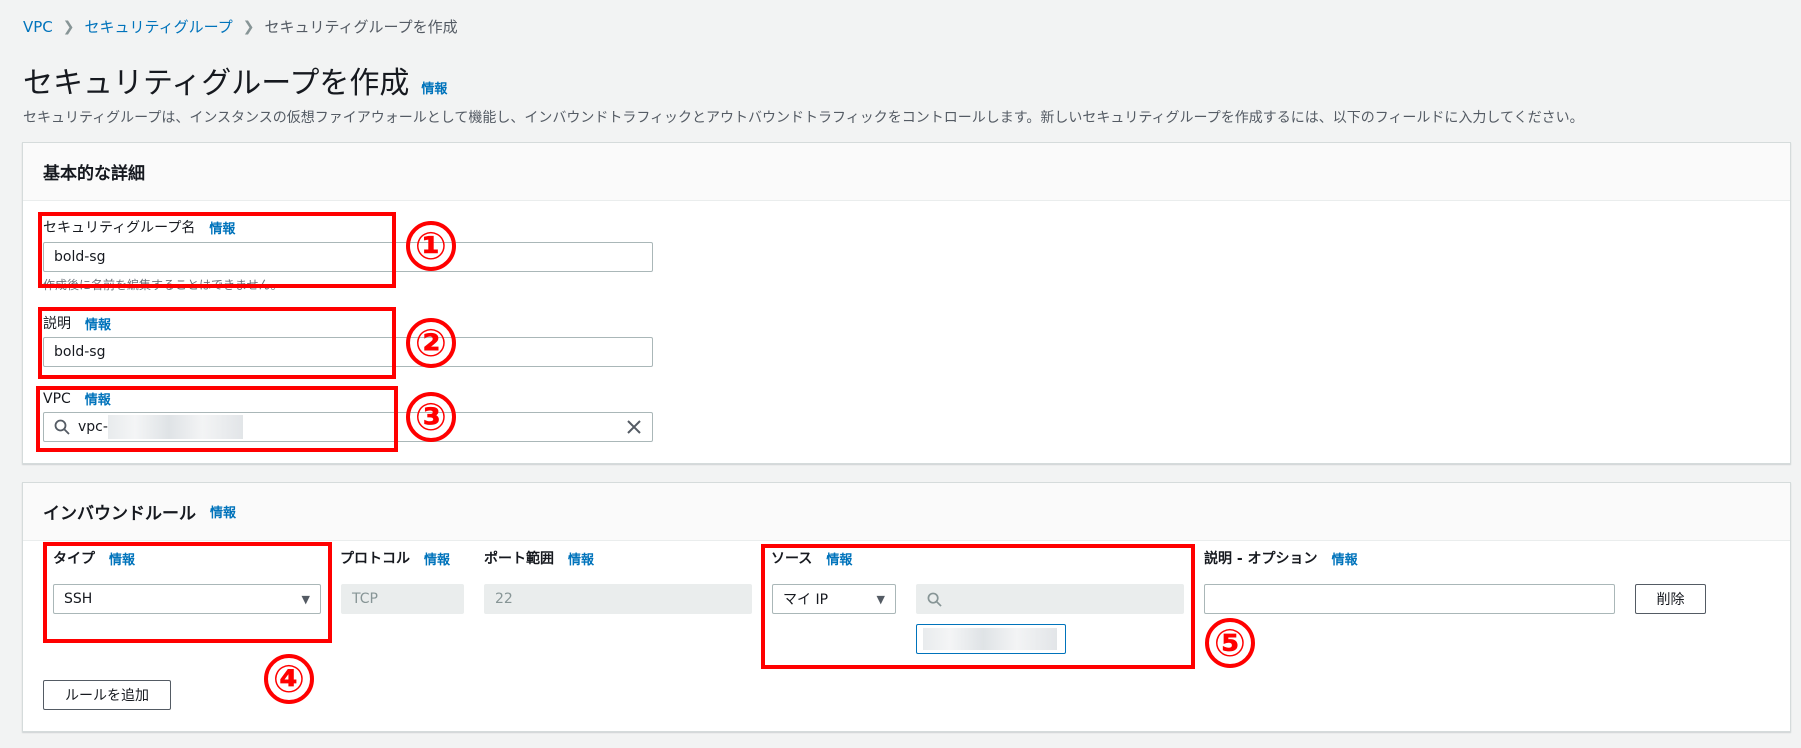 The height and width of the screenshot is (748, 1801). I want to click on port-label: ポート範囲, so click(519, 559).